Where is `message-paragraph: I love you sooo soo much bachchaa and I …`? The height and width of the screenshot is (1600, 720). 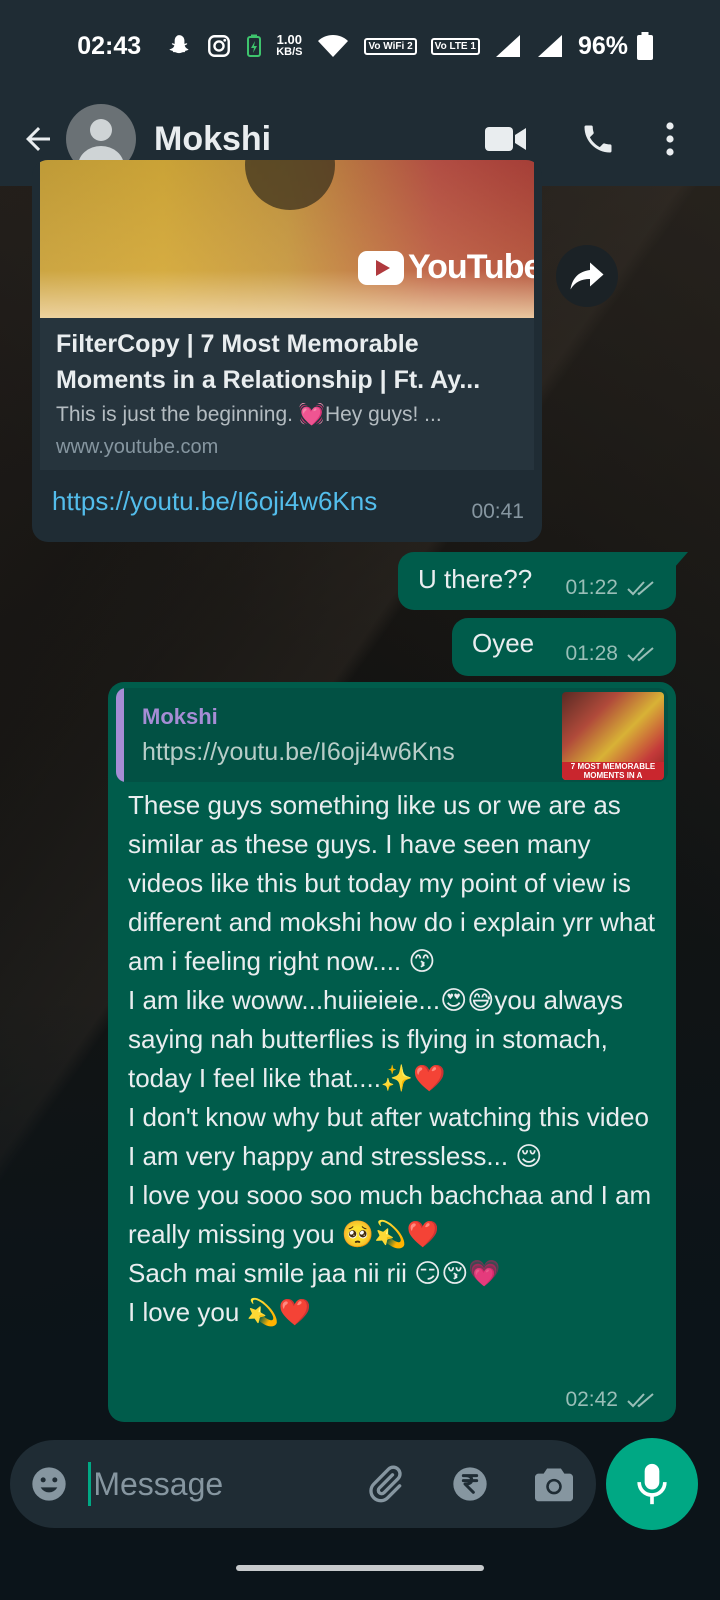
message-paragraph: I love you sooo soo much bachchaa and I … is located at coordinates (390, 1214).